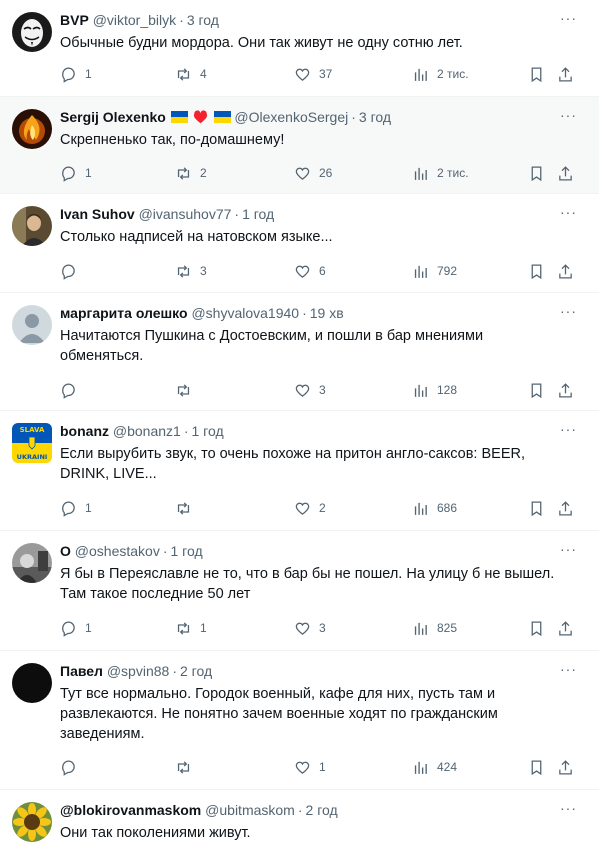  What do you see at coordinates (113, 117) in the screenshot?
I see `display-name: Sergij Olexenko` at bounding box center [113, 117].